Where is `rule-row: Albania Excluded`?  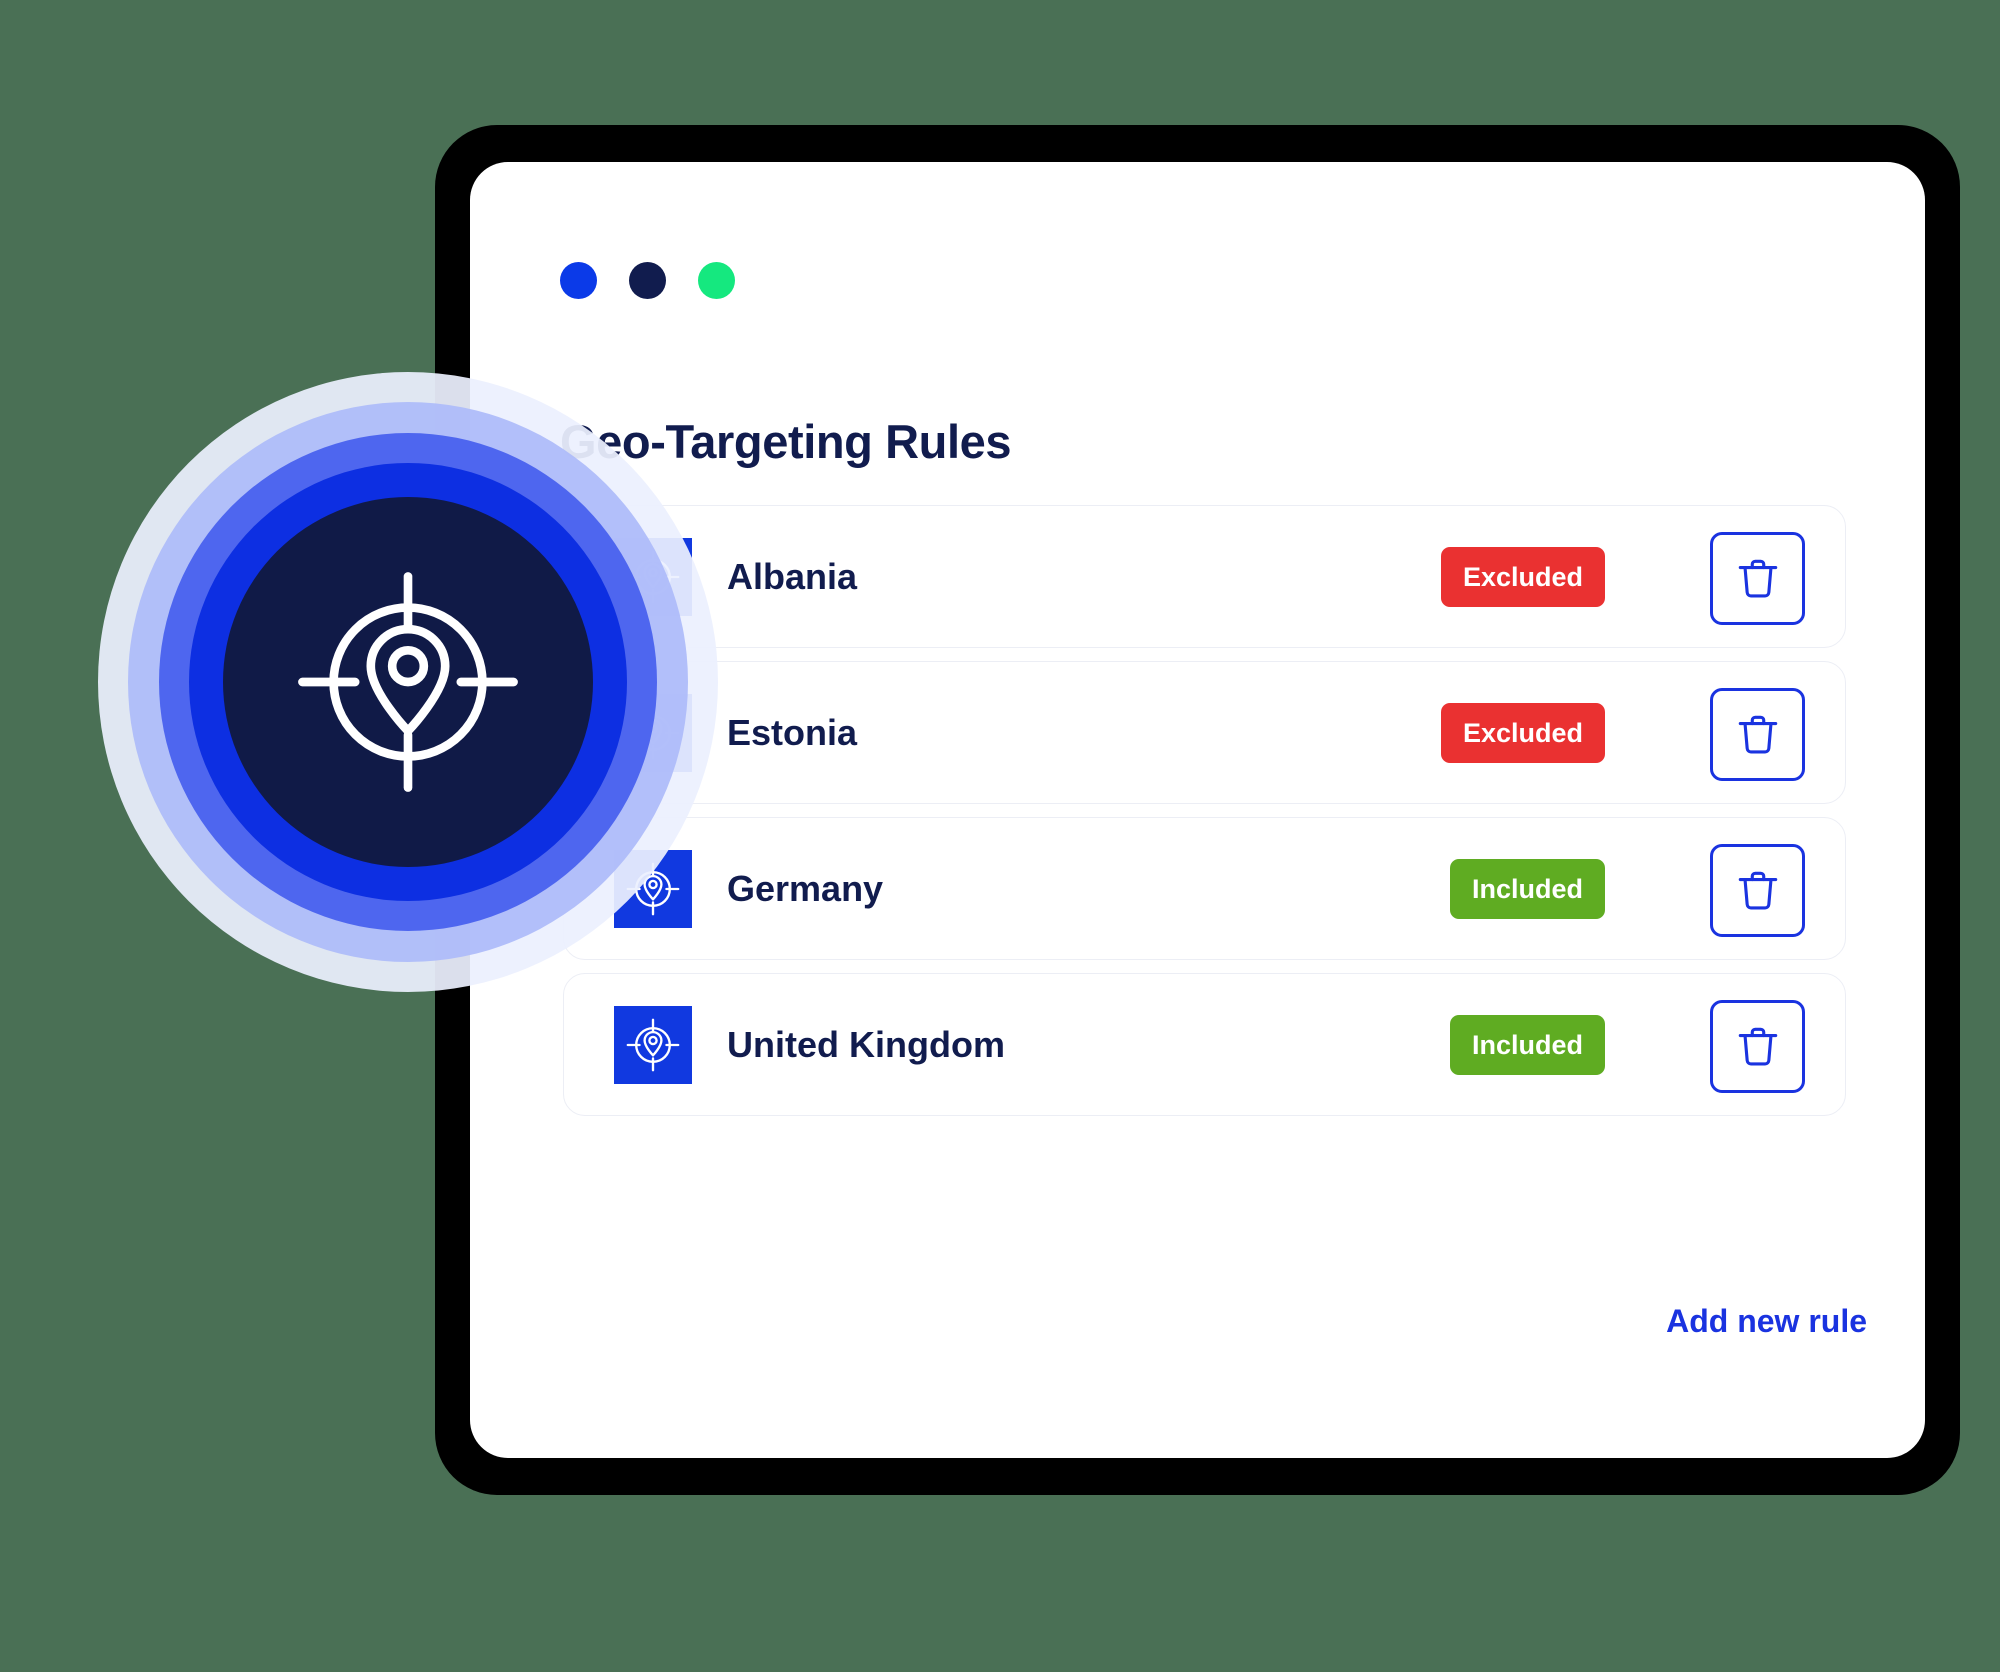
rule-row: Albania Excluded is located at coordinates (1204, 576).